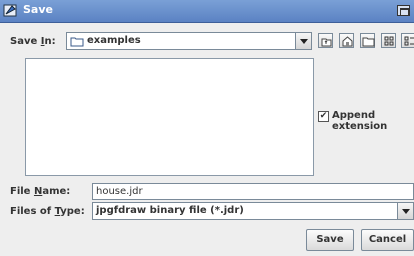 This screenshot has width=414, height=256. I want to click on new-folder-button, so click(367, 40).